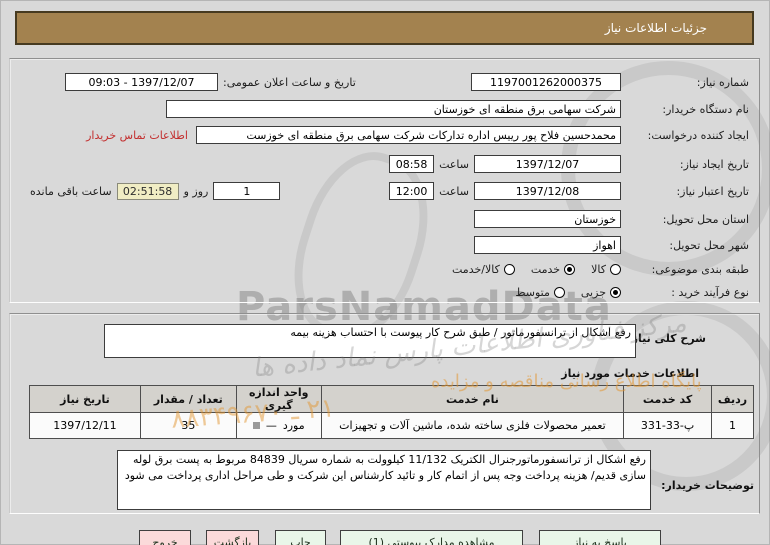 The height and width of the screenshot is (545, 770). Describe the element at coordinates (707, 485) in the screenshot. I see `buyer-notes-label: توضیحات خریدار:` at that location.